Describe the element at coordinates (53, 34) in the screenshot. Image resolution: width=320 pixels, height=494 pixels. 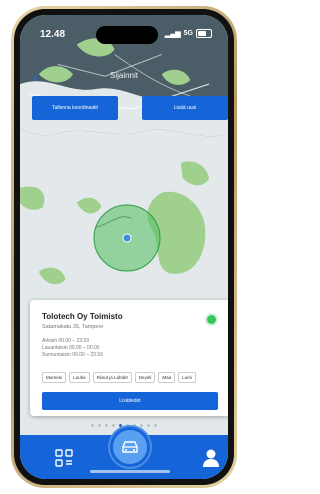
I see `status-time: 12.48` at that location.